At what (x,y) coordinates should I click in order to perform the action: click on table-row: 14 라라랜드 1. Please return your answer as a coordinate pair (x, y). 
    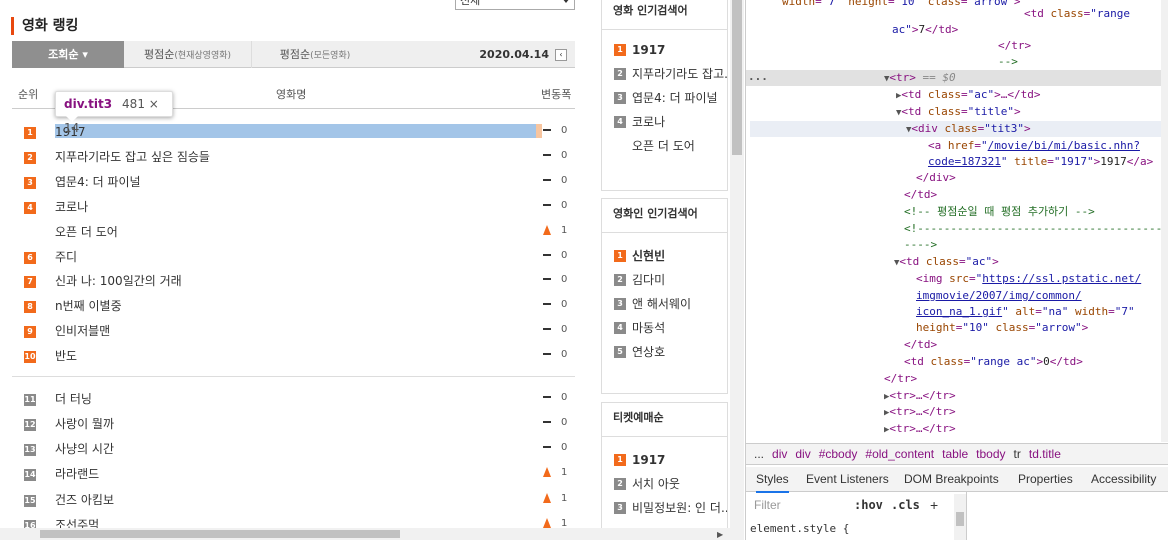
    Looking at the image, I should click on (293, 474).